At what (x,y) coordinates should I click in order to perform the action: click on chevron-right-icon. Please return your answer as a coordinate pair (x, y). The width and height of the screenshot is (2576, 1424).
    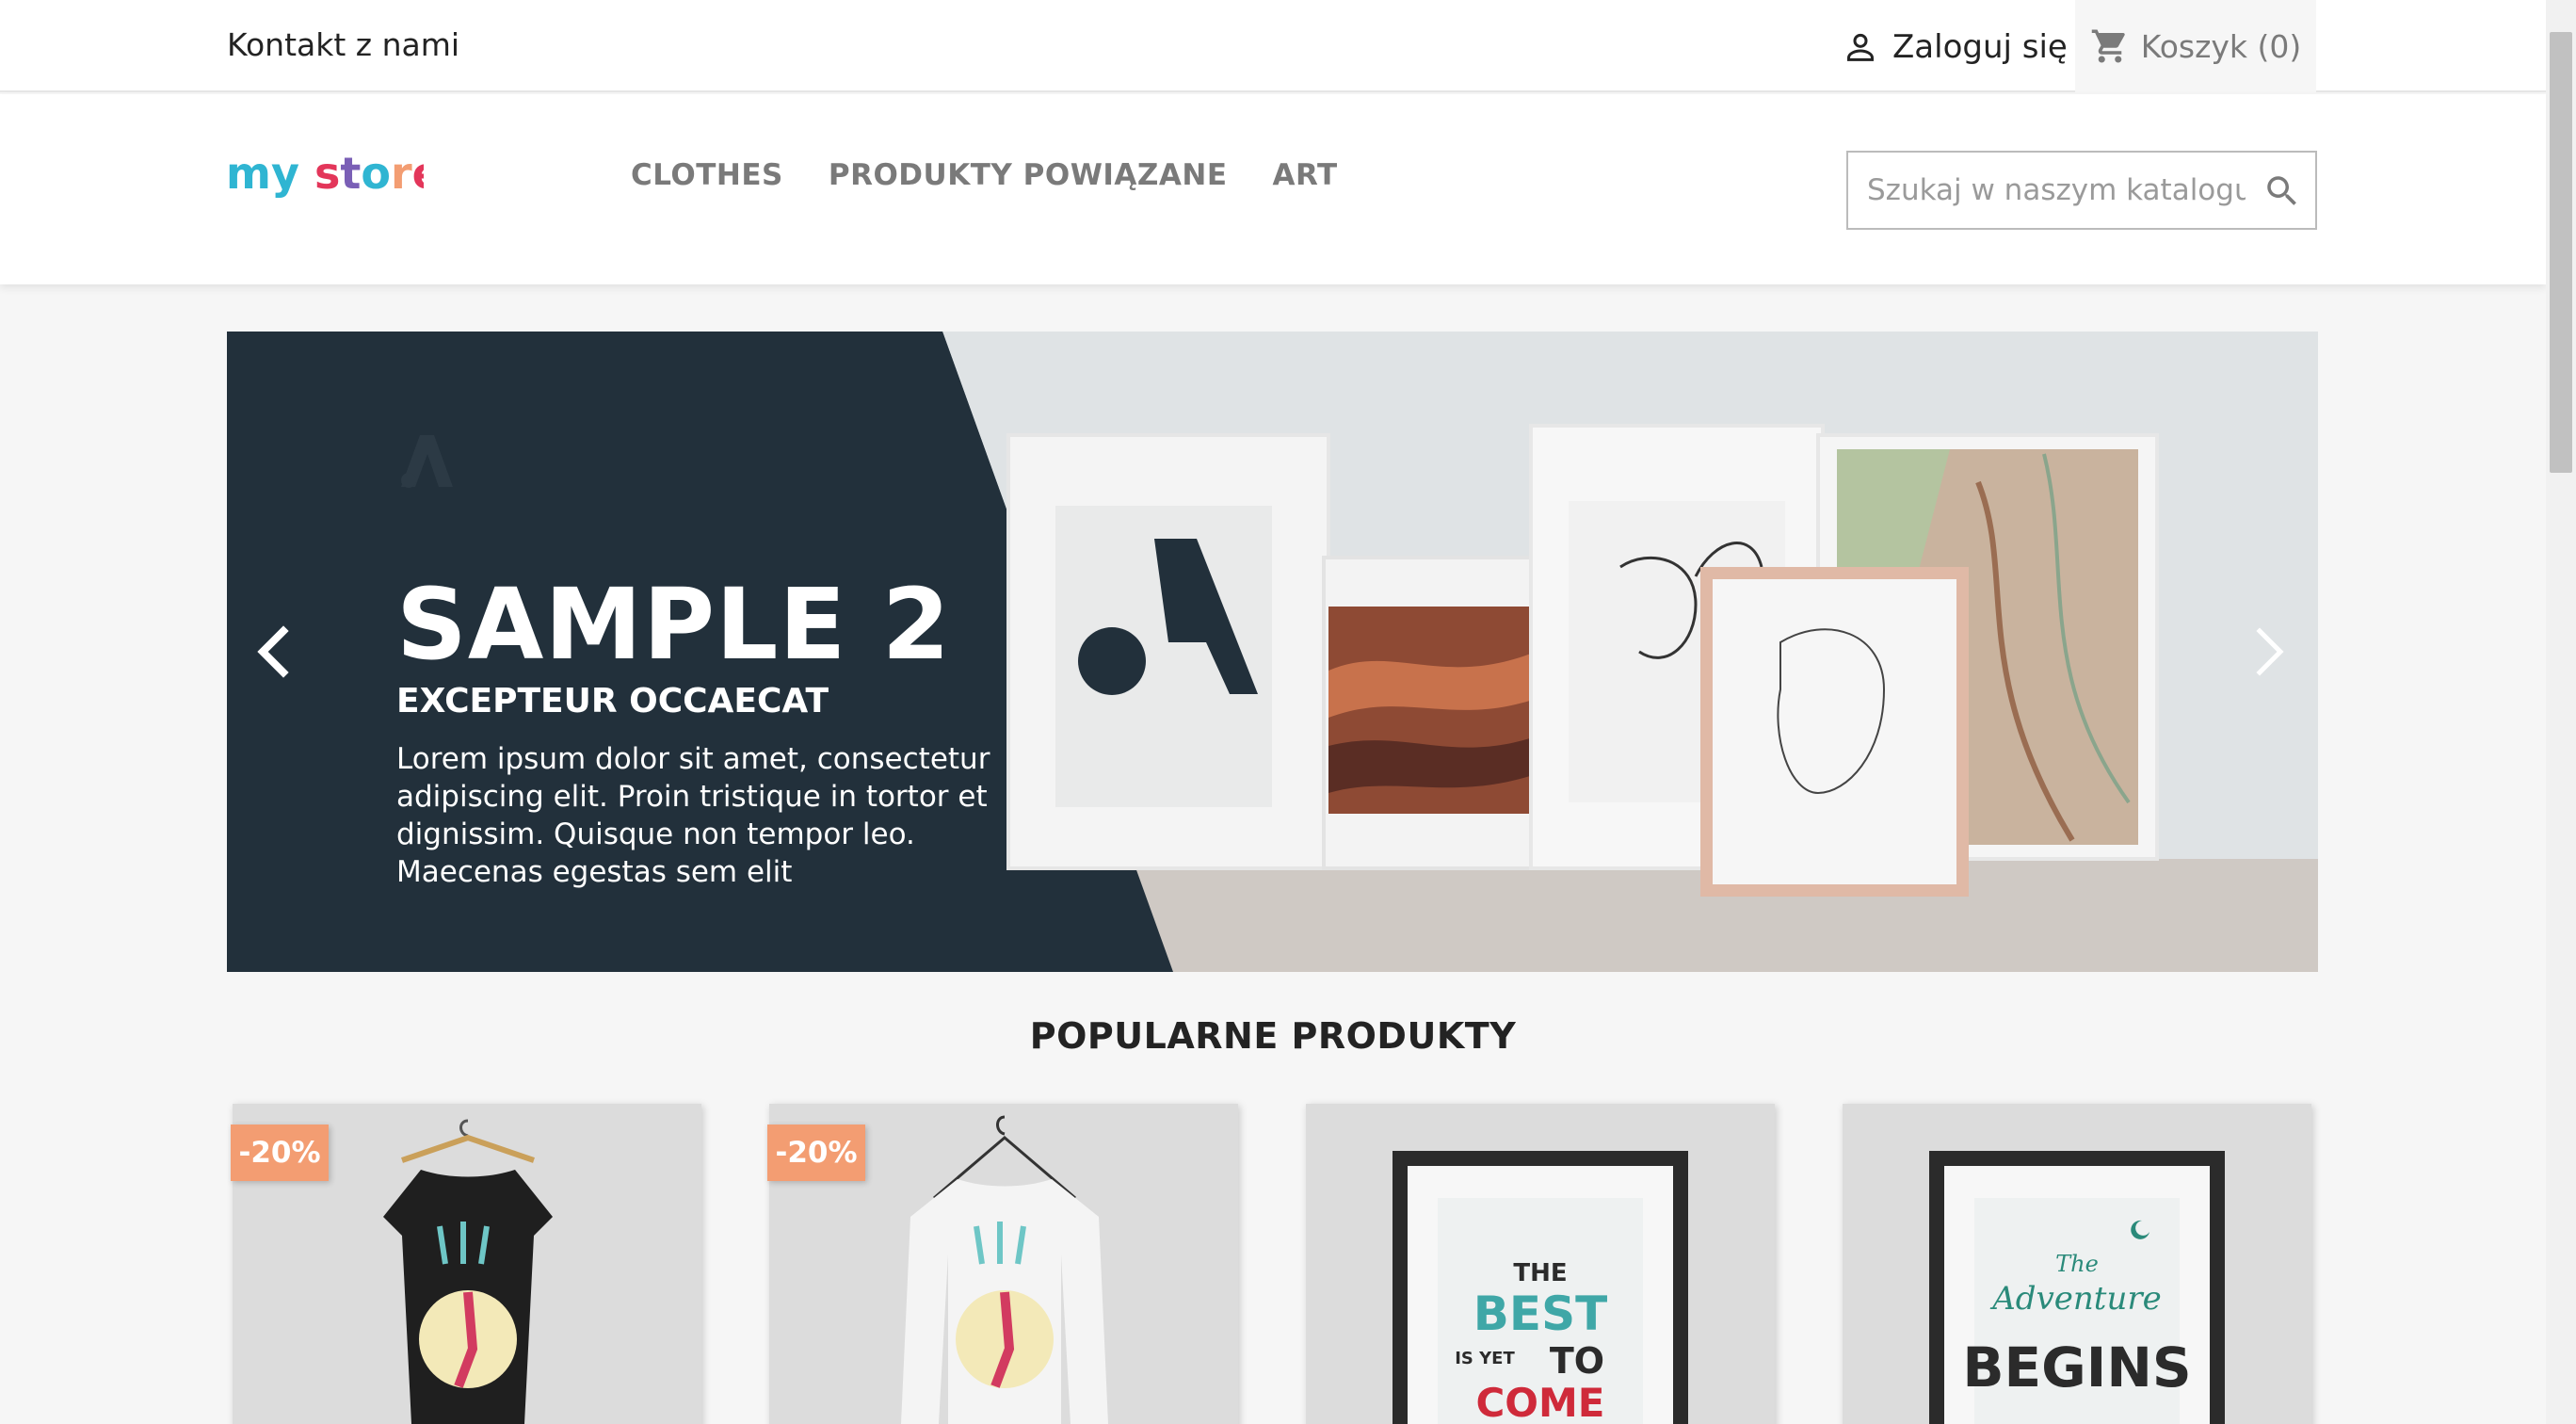
    Looking at the image, I should click on (2269, 651).